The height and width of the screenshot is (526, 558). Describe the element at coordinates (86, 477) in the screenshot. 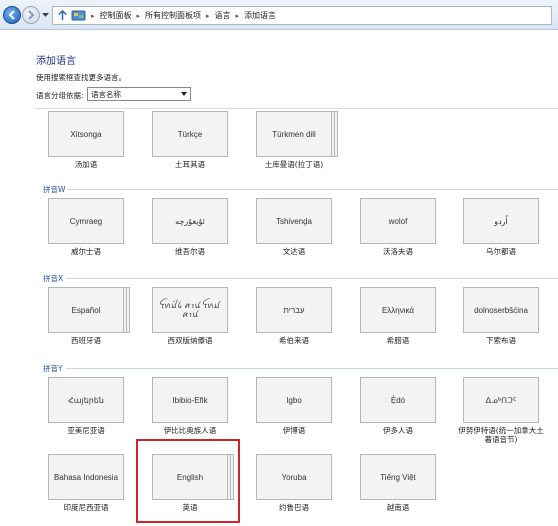

I see `language-native-name: Bahasa Indonesia` at that location.